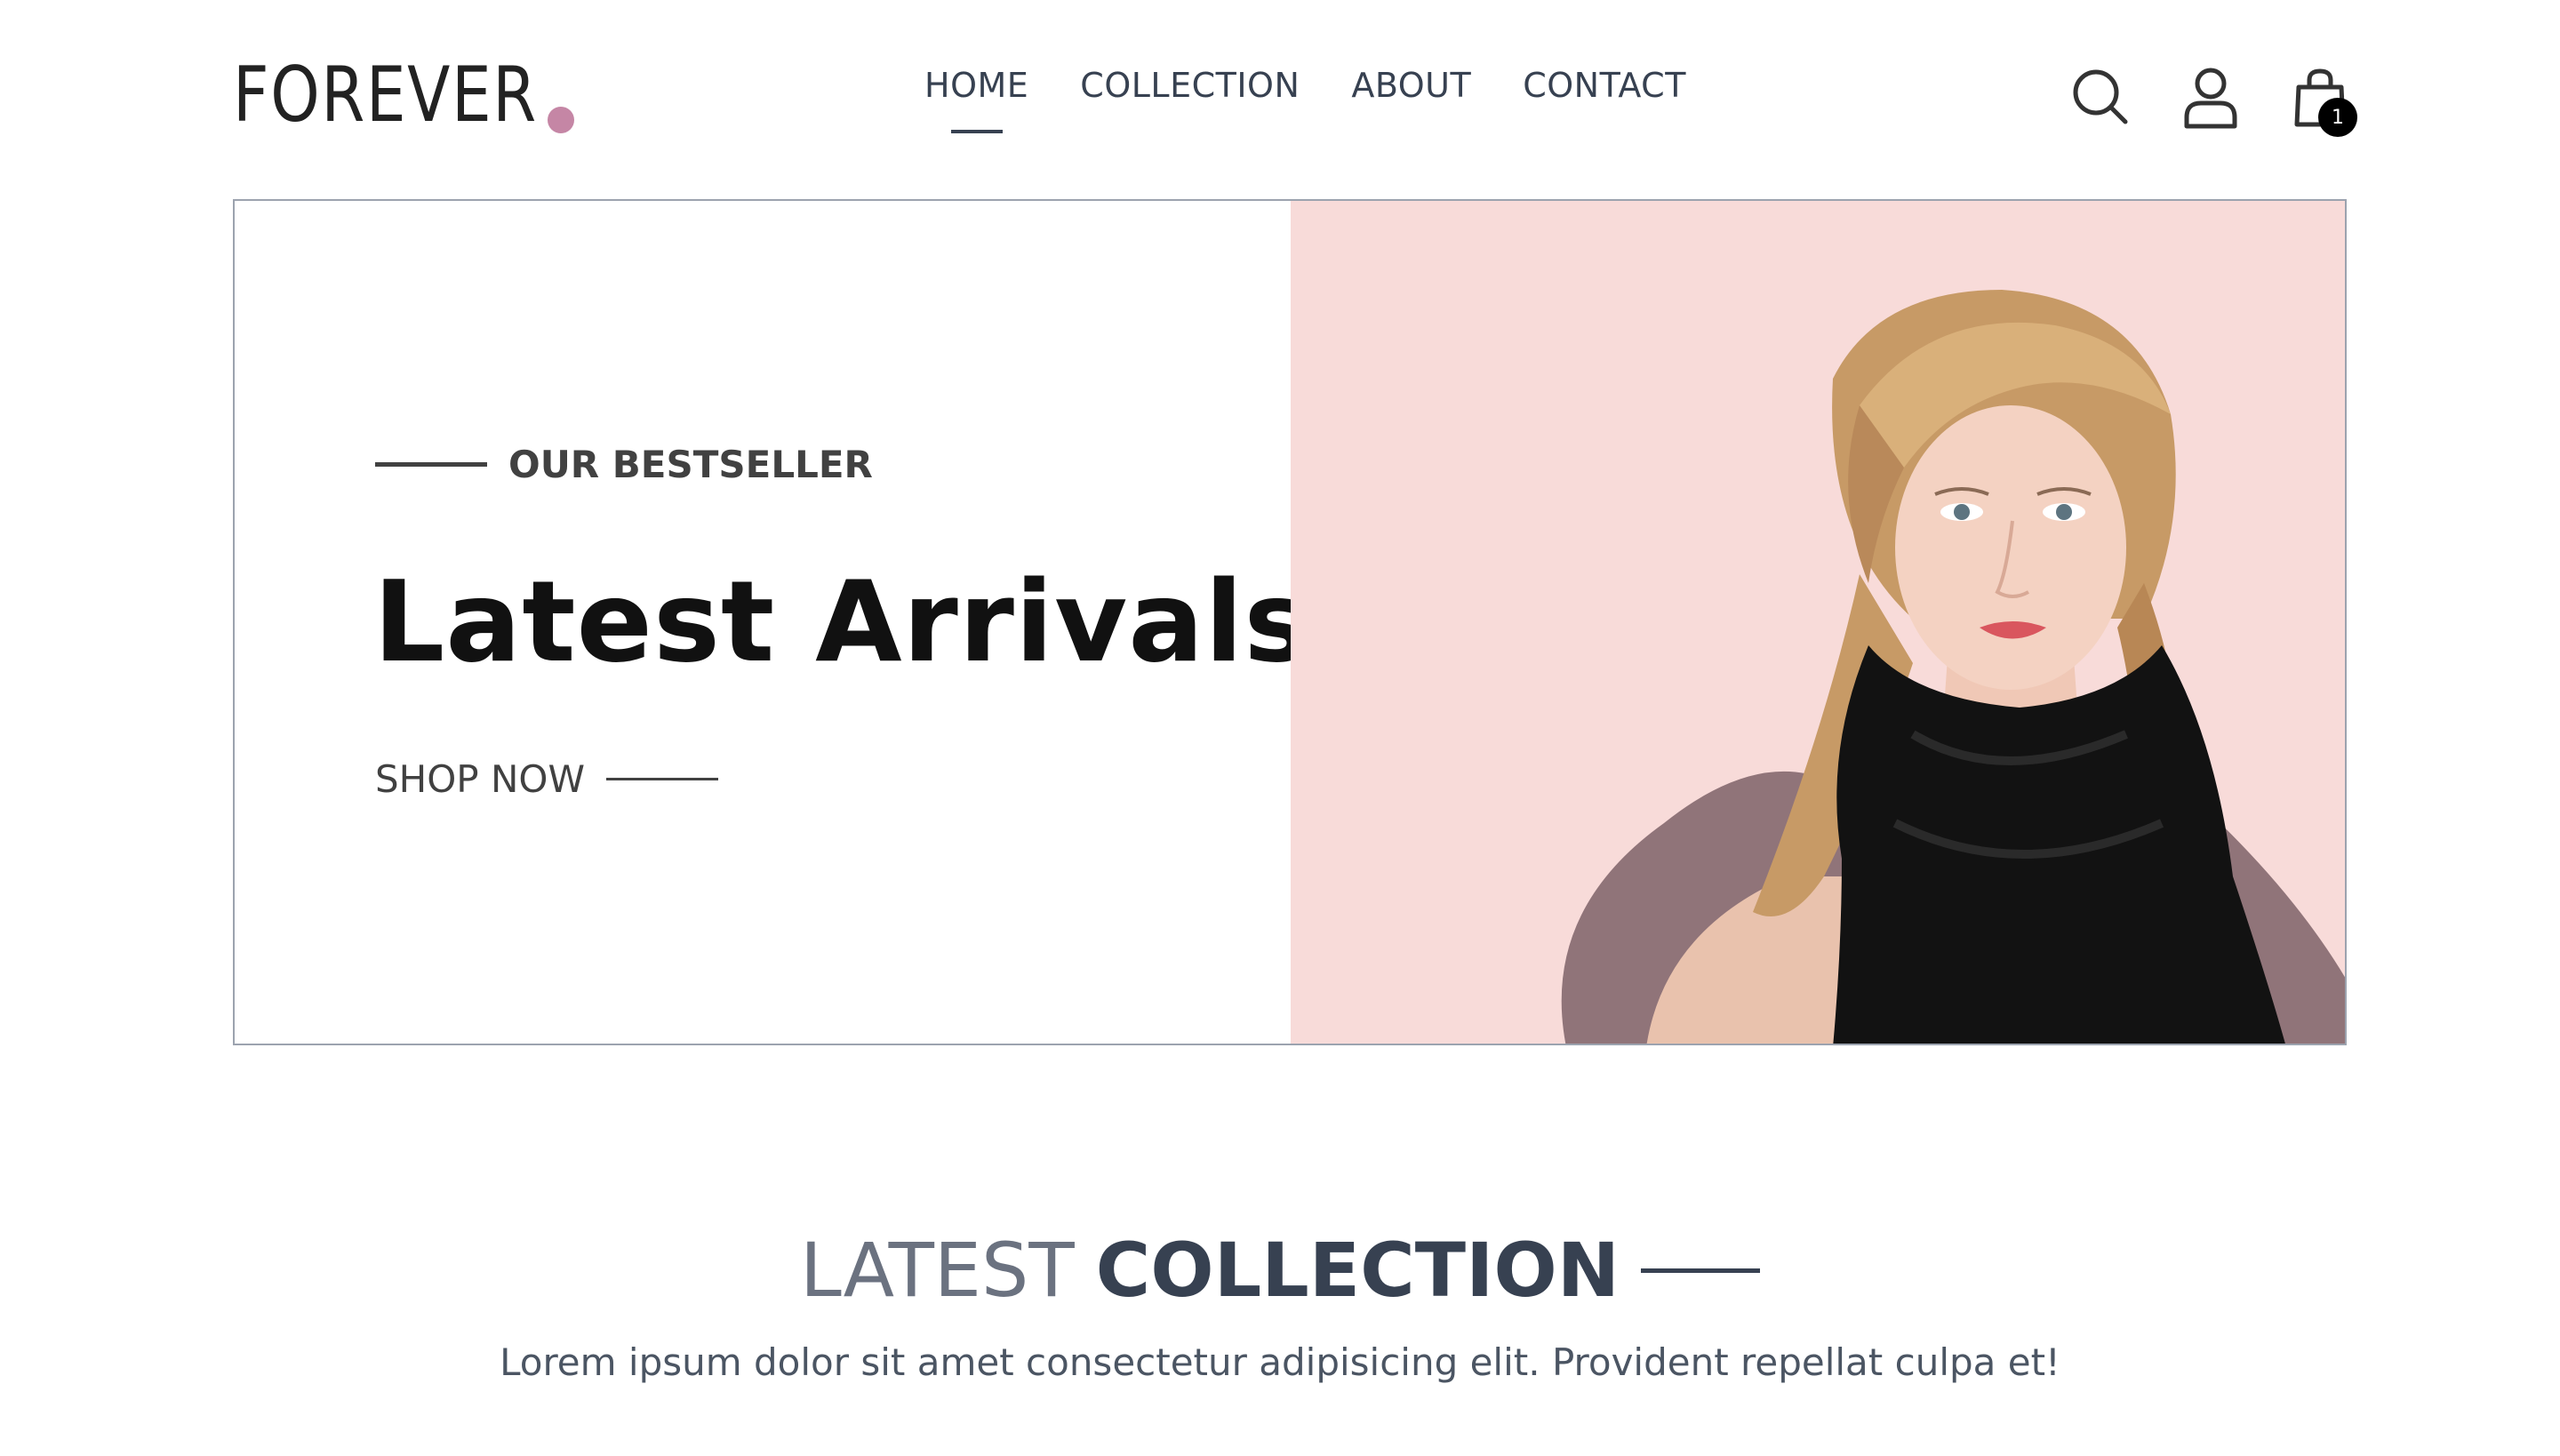 The width and height of the screenshot is (2560, 1456). What do you see at coordinates (1411, 86) in the screenshot?
I see `nav-about: ABOUT` at bounding box center [1411, 86].